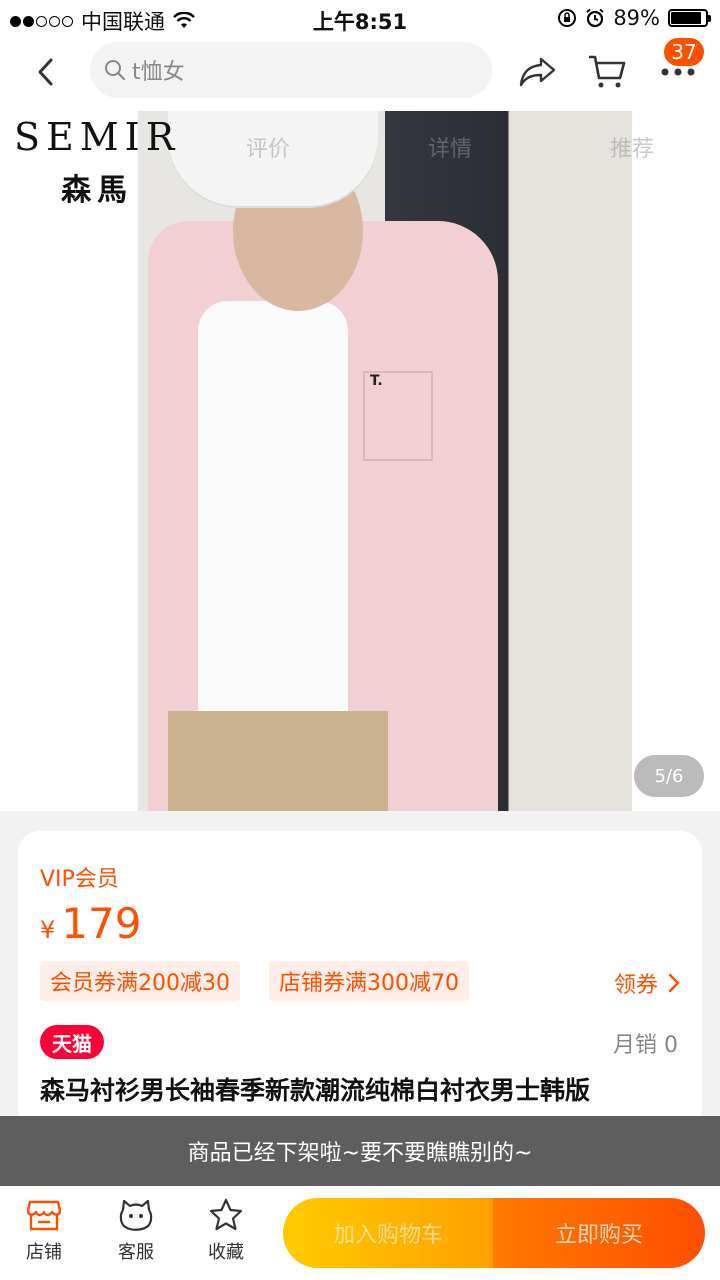  I want to click on cart-button, so click(607, 72).